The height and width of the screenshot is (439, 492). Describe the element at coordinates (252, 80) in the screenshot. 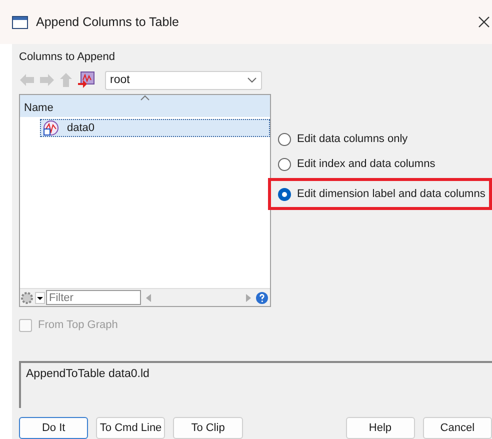

I see `chevron-icon` at that location.